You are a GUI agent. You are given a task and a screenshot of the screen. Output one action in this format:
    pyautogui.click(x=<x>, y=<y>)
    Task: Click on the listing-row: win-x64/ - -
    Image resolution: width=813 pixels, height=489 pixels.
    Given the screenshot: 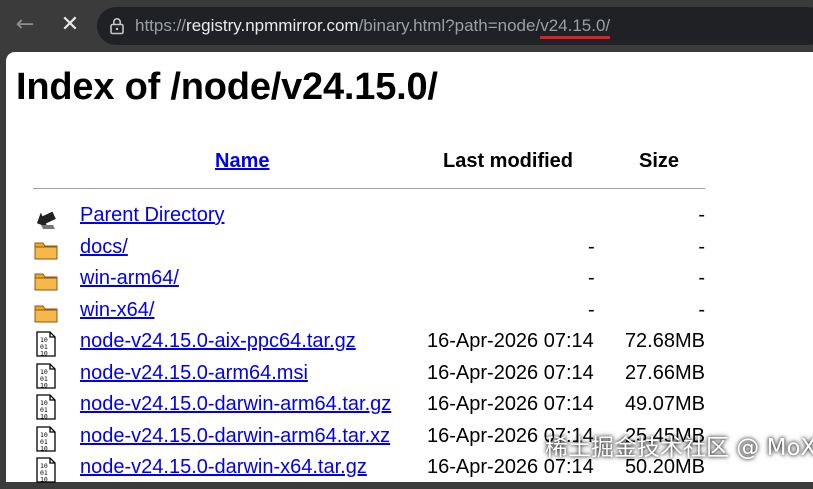 What is the action you would take?
    pyautogui.click(x=369, y=313)
    